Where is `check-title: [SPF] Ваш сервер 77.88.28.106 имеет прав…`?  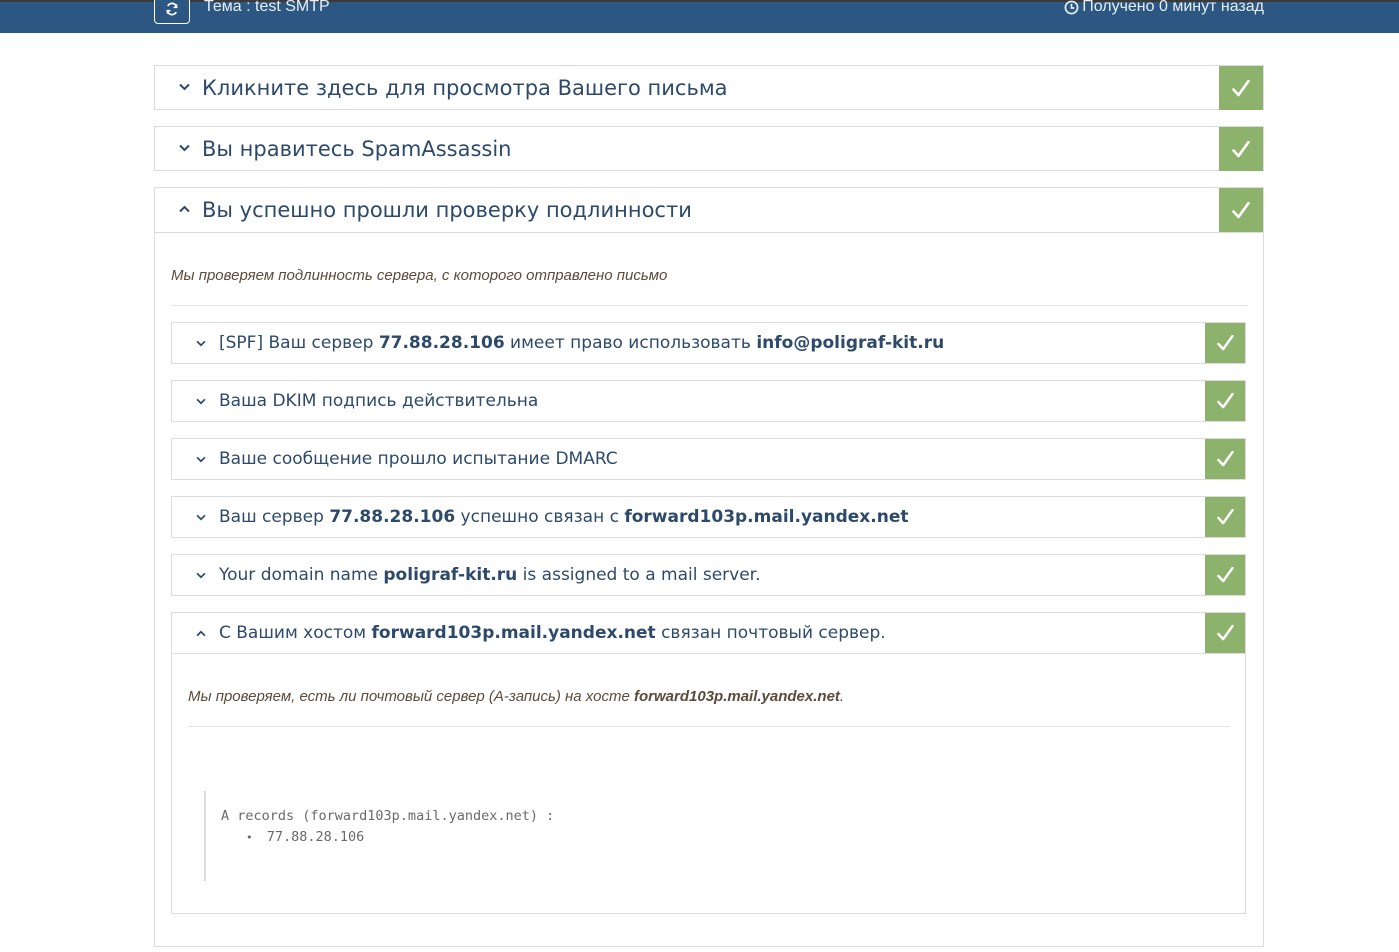 check-title: [SPF] Ваш сервер 77.88.28.106 имеет прав… is located at coordinates (582, 343).